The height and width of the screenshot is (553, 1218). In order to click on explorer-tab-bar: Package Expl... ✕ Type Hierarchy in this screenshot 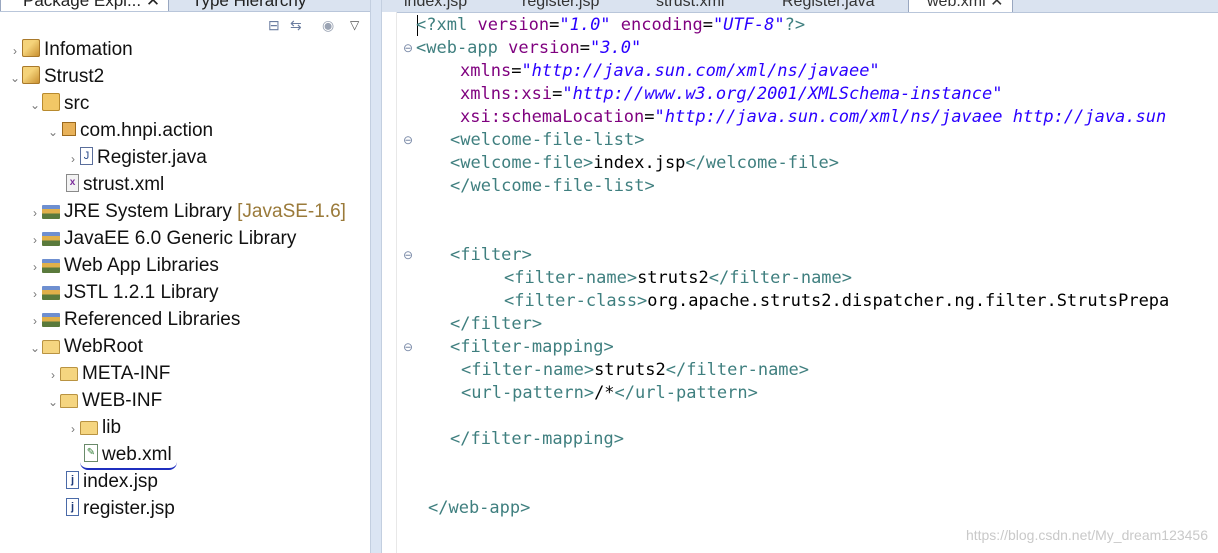, I will do `click(185, 6)`.